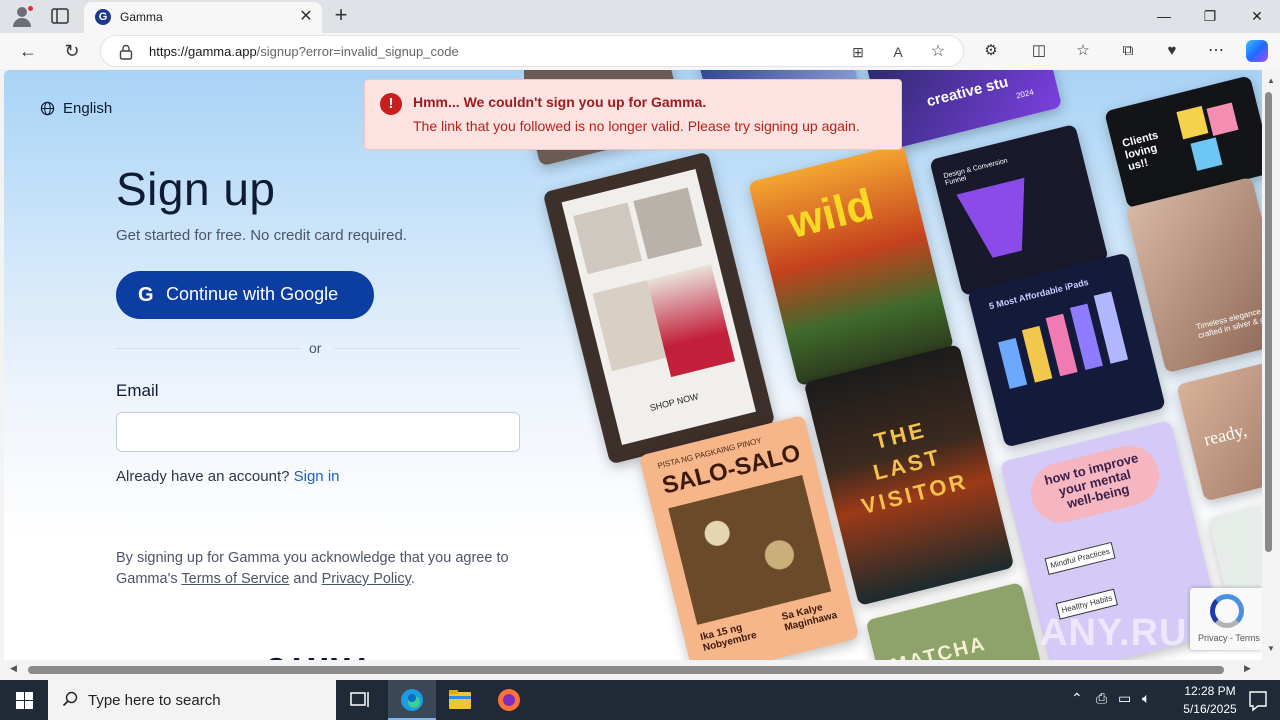 This screenshot has width=1280, height=720. I want to click on gamma-favicon-icon: G, so click(103, 17).